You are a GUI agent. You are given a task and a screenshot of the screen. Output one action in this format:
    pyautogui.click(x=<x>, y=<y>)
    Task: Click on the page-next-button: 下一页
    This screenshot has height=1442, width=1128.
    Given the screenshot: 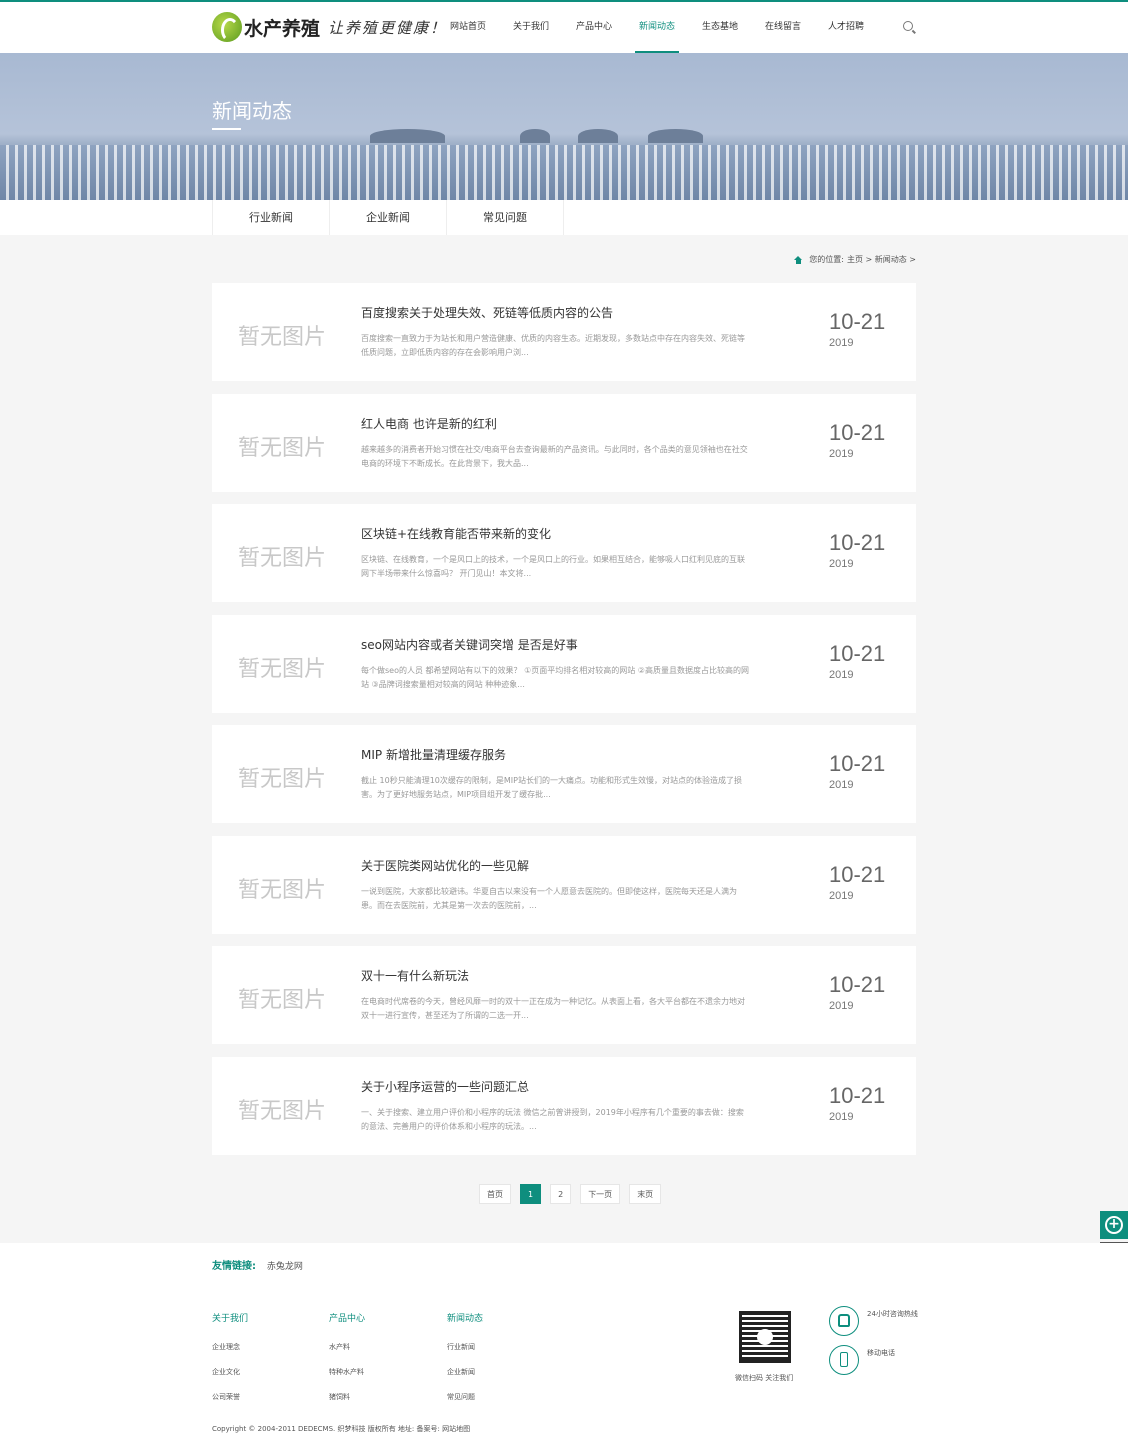 What is the action you would take?
    pyautogui.click(x=600, y=1194)
    